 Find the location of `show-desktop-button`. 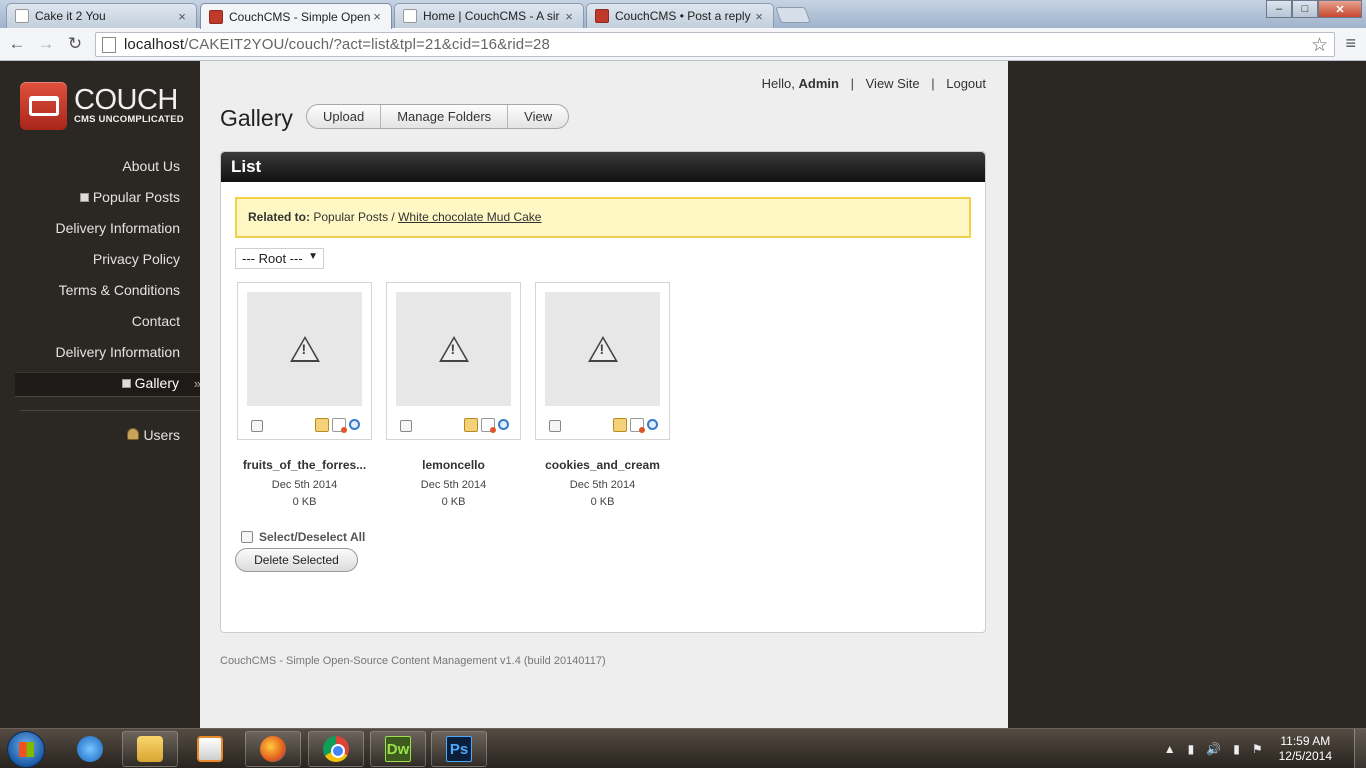

show-desktop-button is located at coordinates (1360, 748).